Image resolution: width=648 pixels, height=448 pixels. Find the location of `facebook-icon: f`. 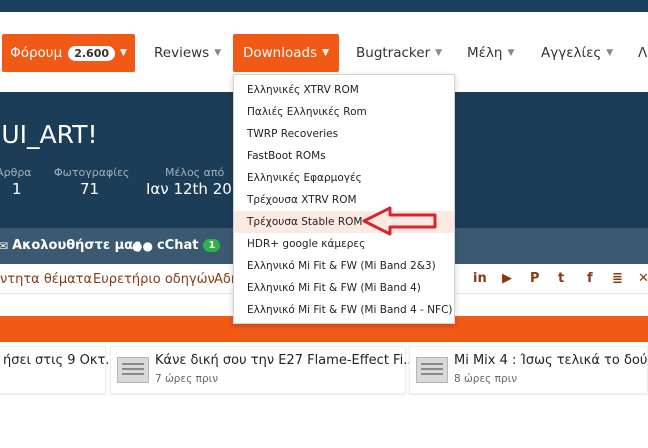

facebook-icon: f is located at coordinates (590, 278).